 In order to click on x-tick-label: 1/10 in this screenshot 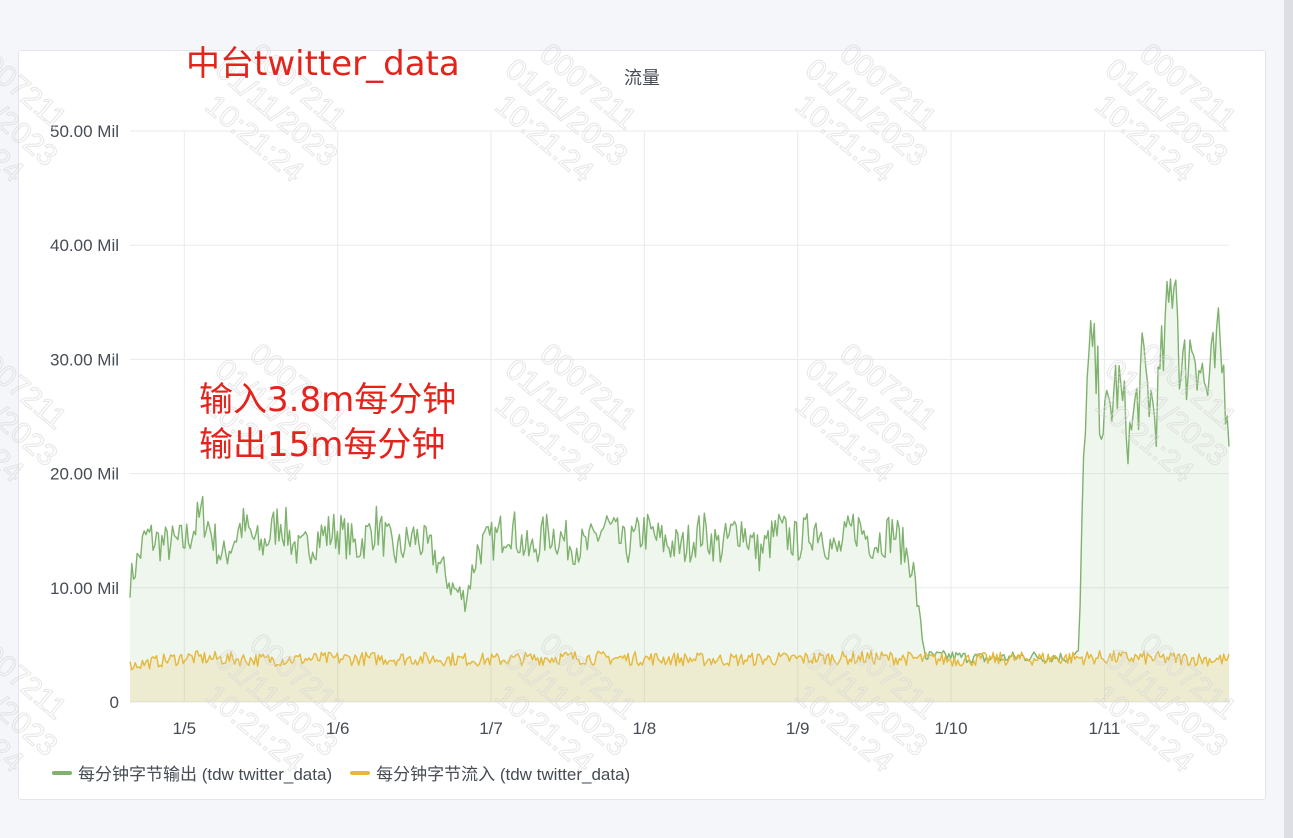, I will do `click(951, 728)`.